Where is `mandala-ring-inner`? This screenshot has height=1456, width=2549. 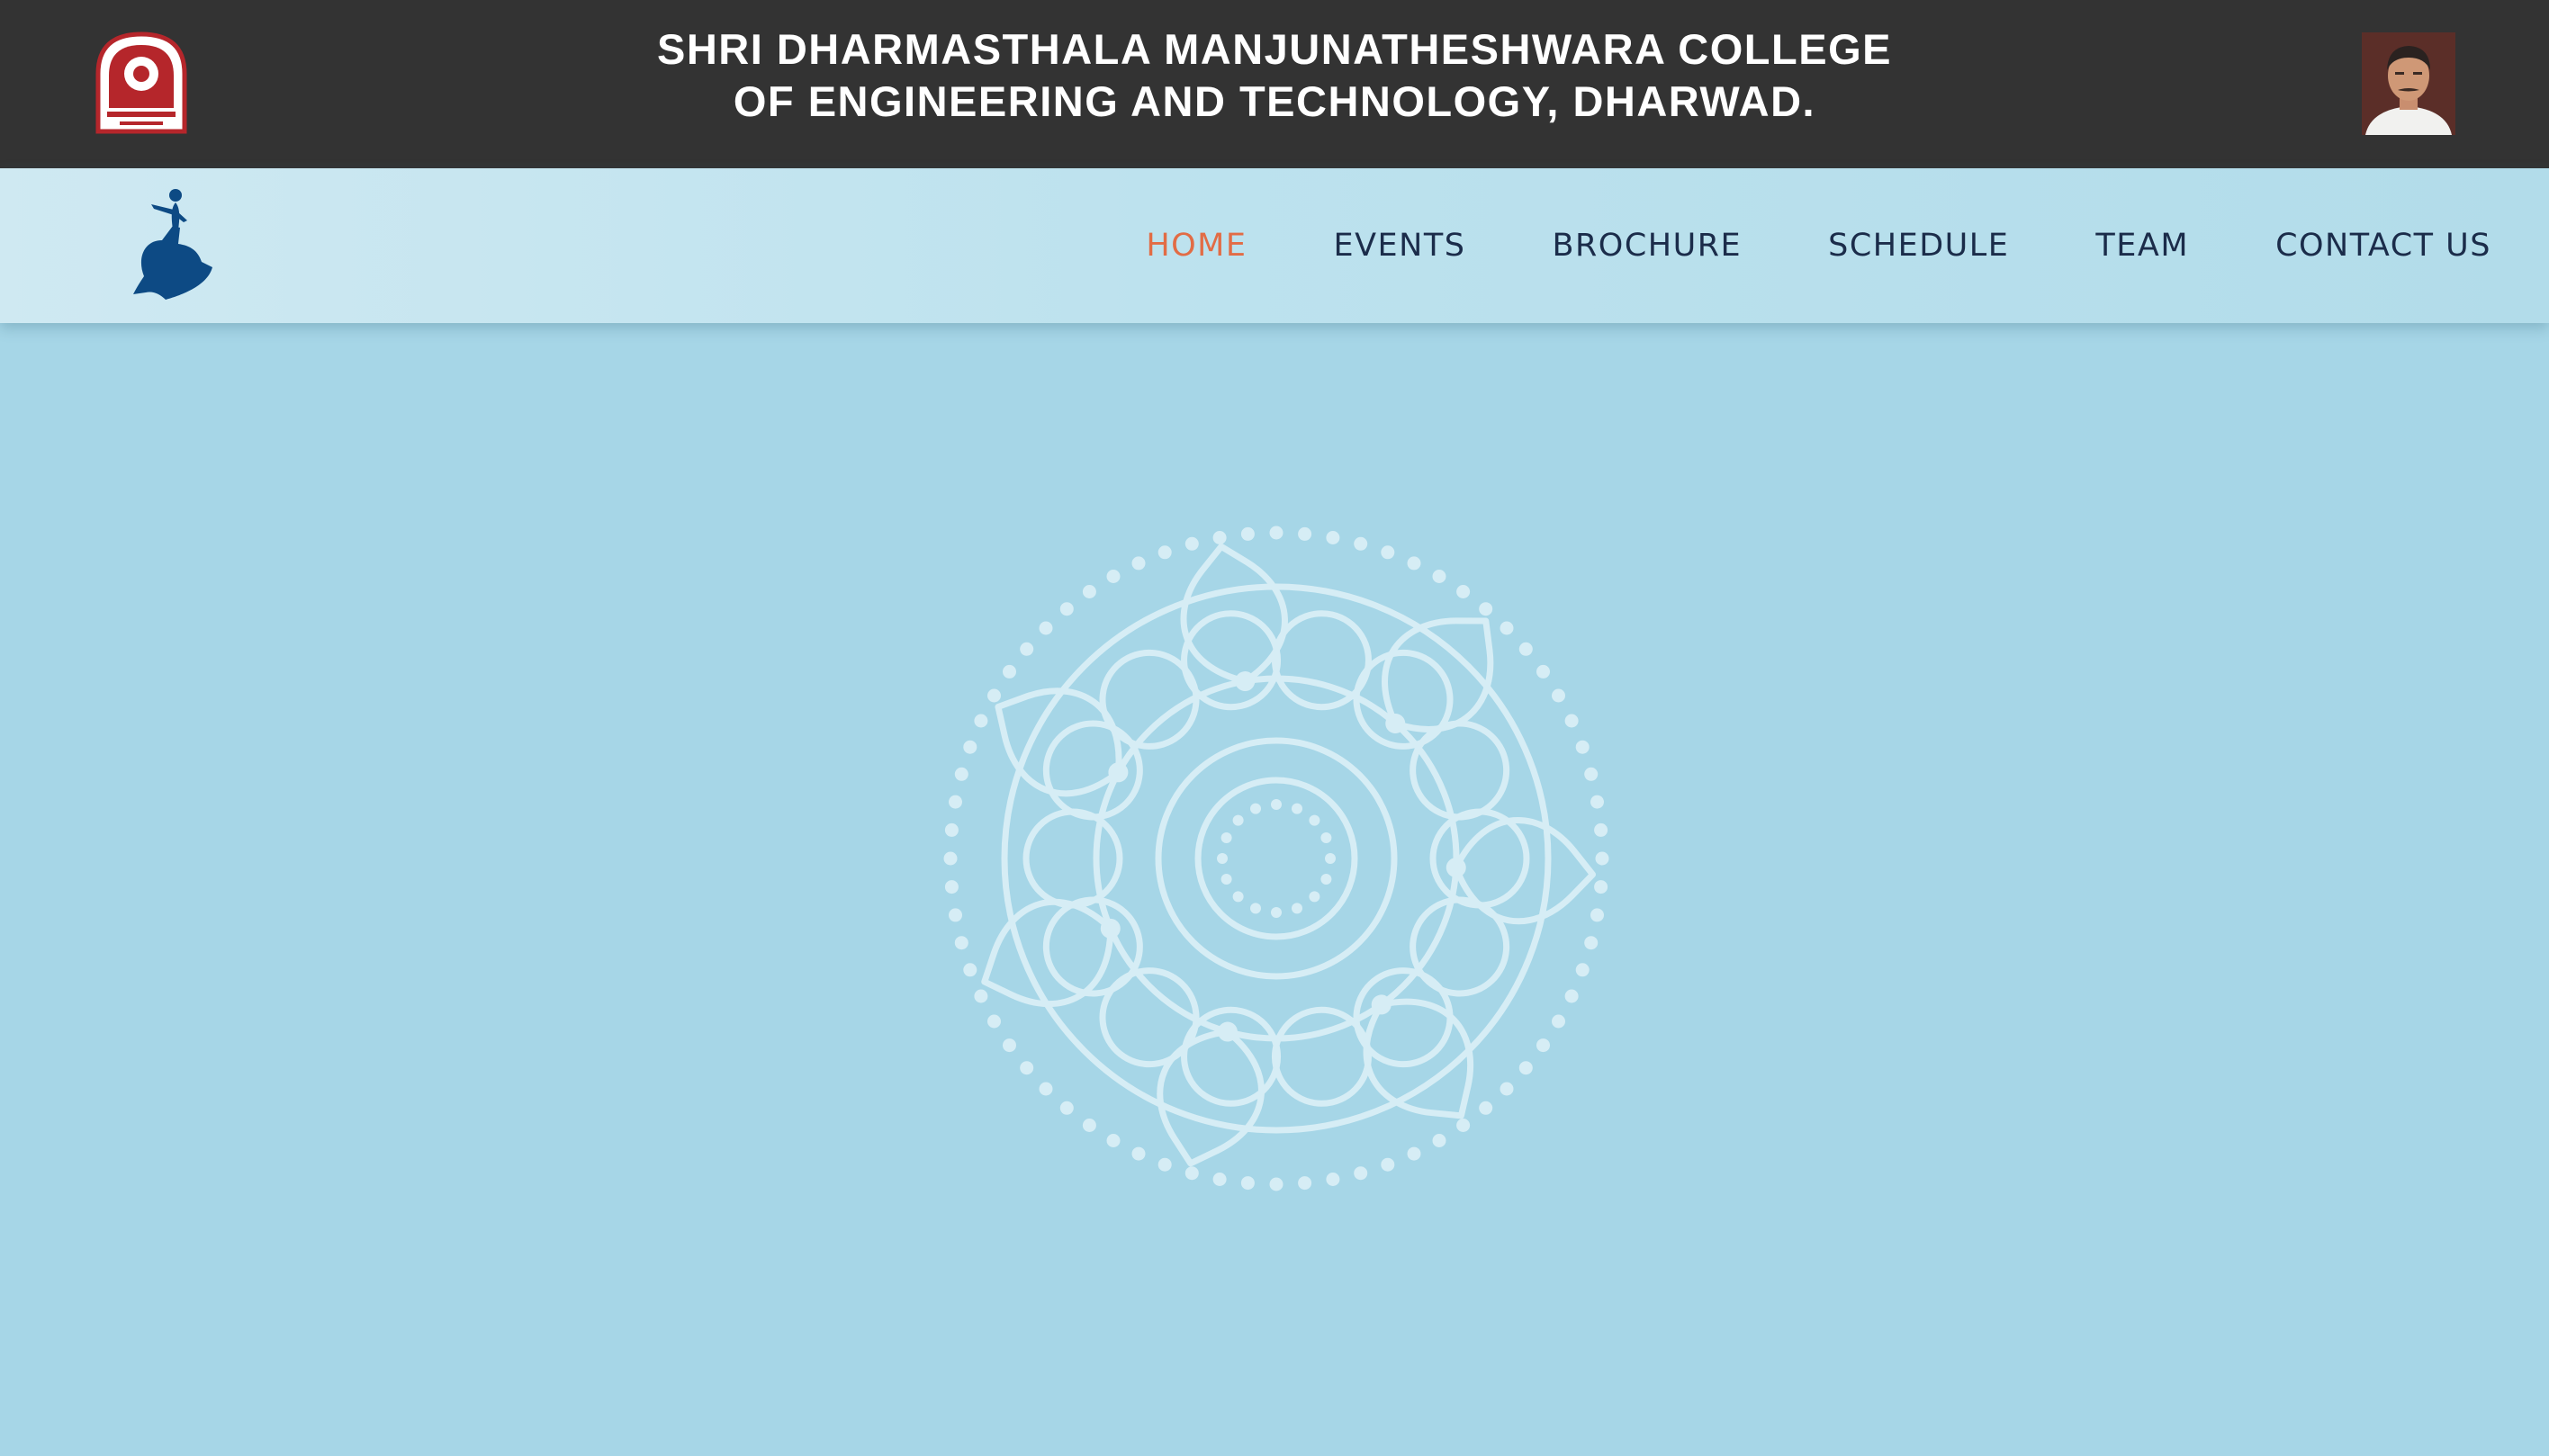
mandala-ring-inner is located at coordinates (1276, 858).